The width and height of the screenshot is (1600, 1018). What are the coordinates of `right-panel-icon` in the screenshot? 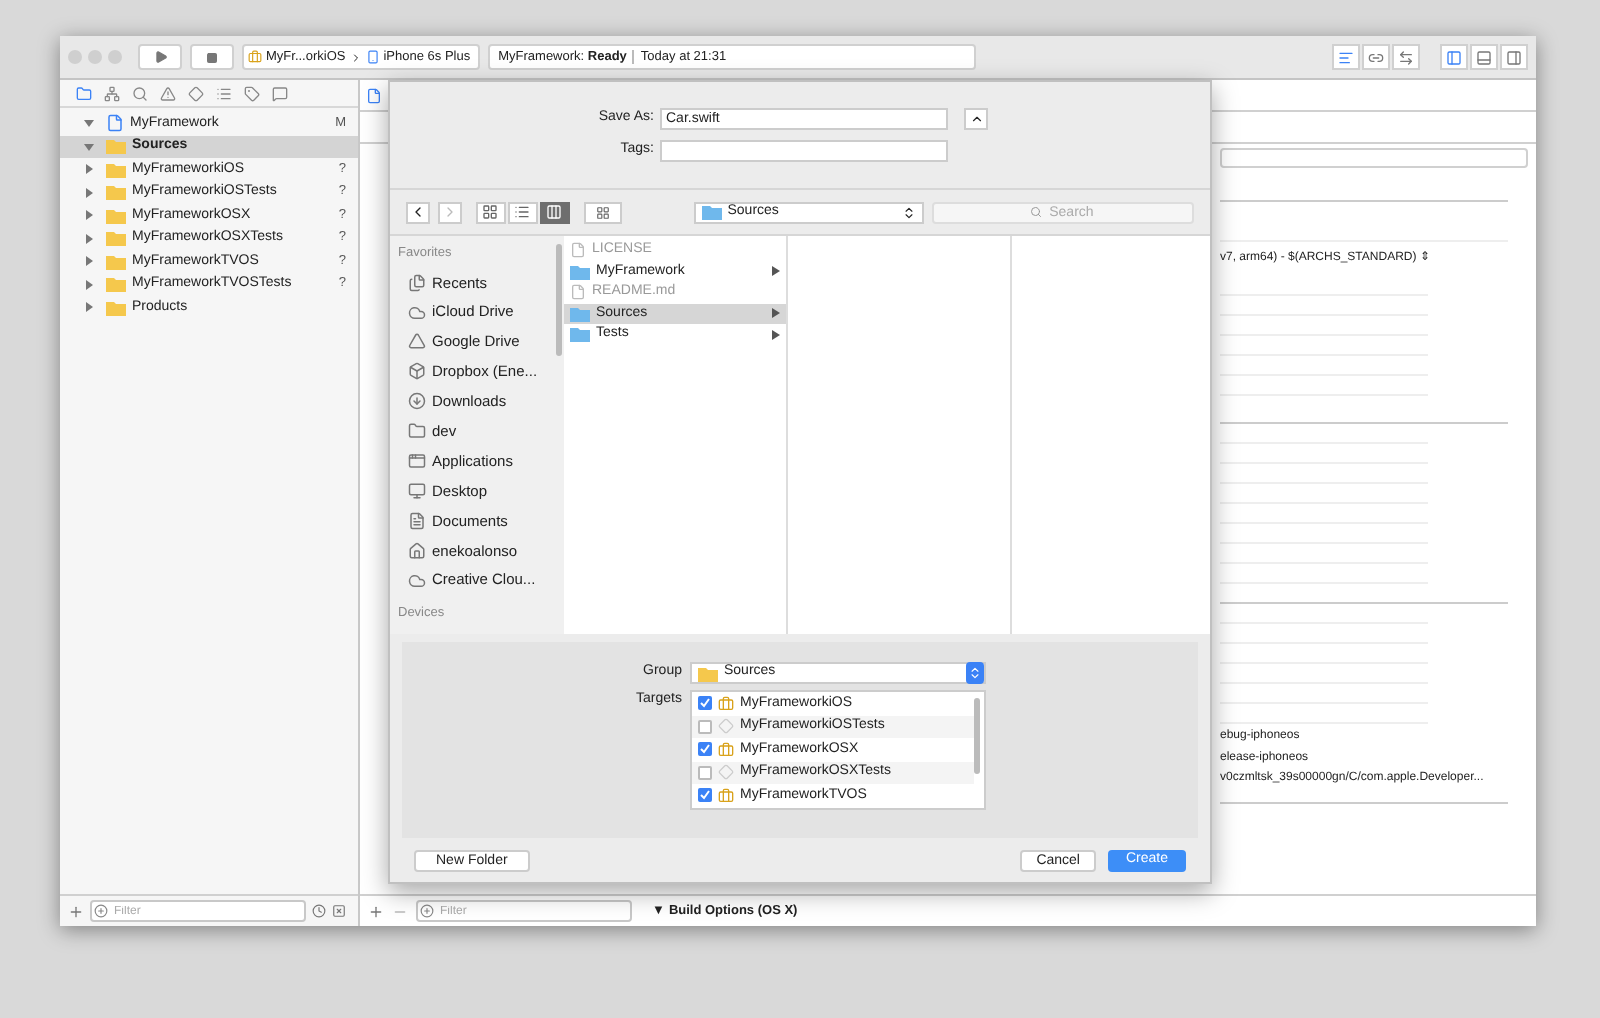 It's located at (1514, 57).